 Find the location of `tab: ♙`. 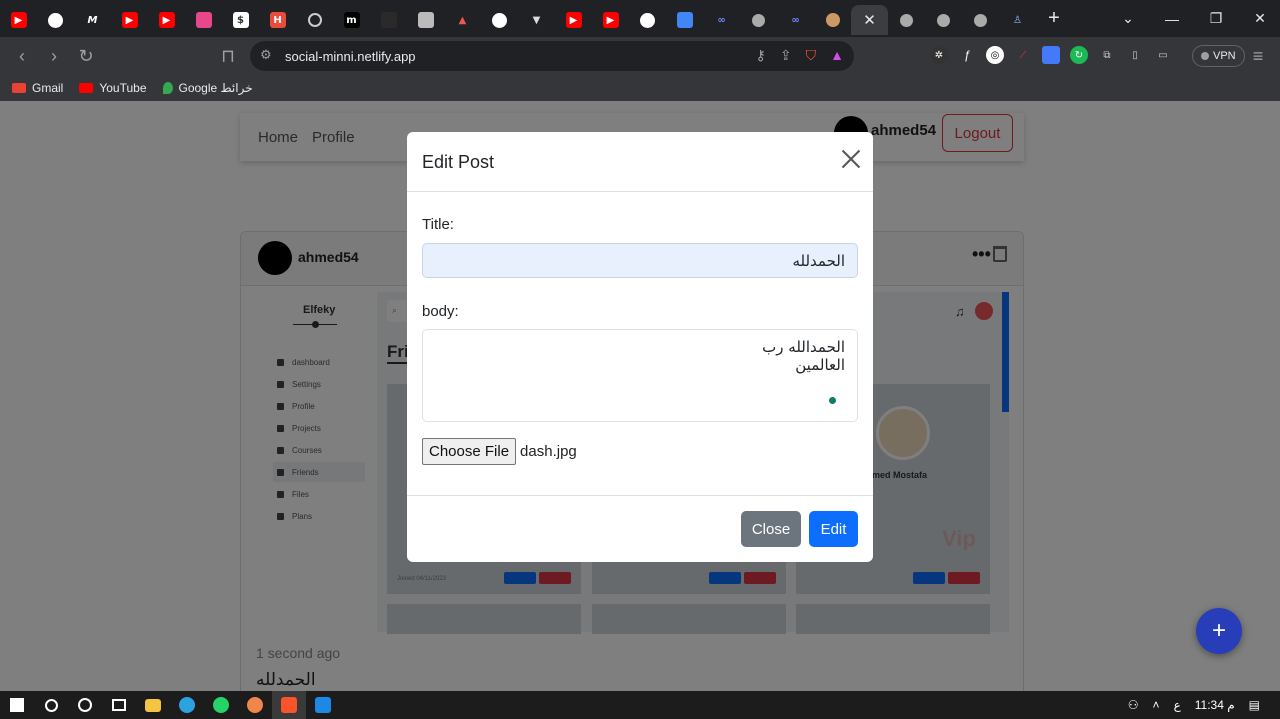

tab: ♙ is located at coordinates (1017, 20).